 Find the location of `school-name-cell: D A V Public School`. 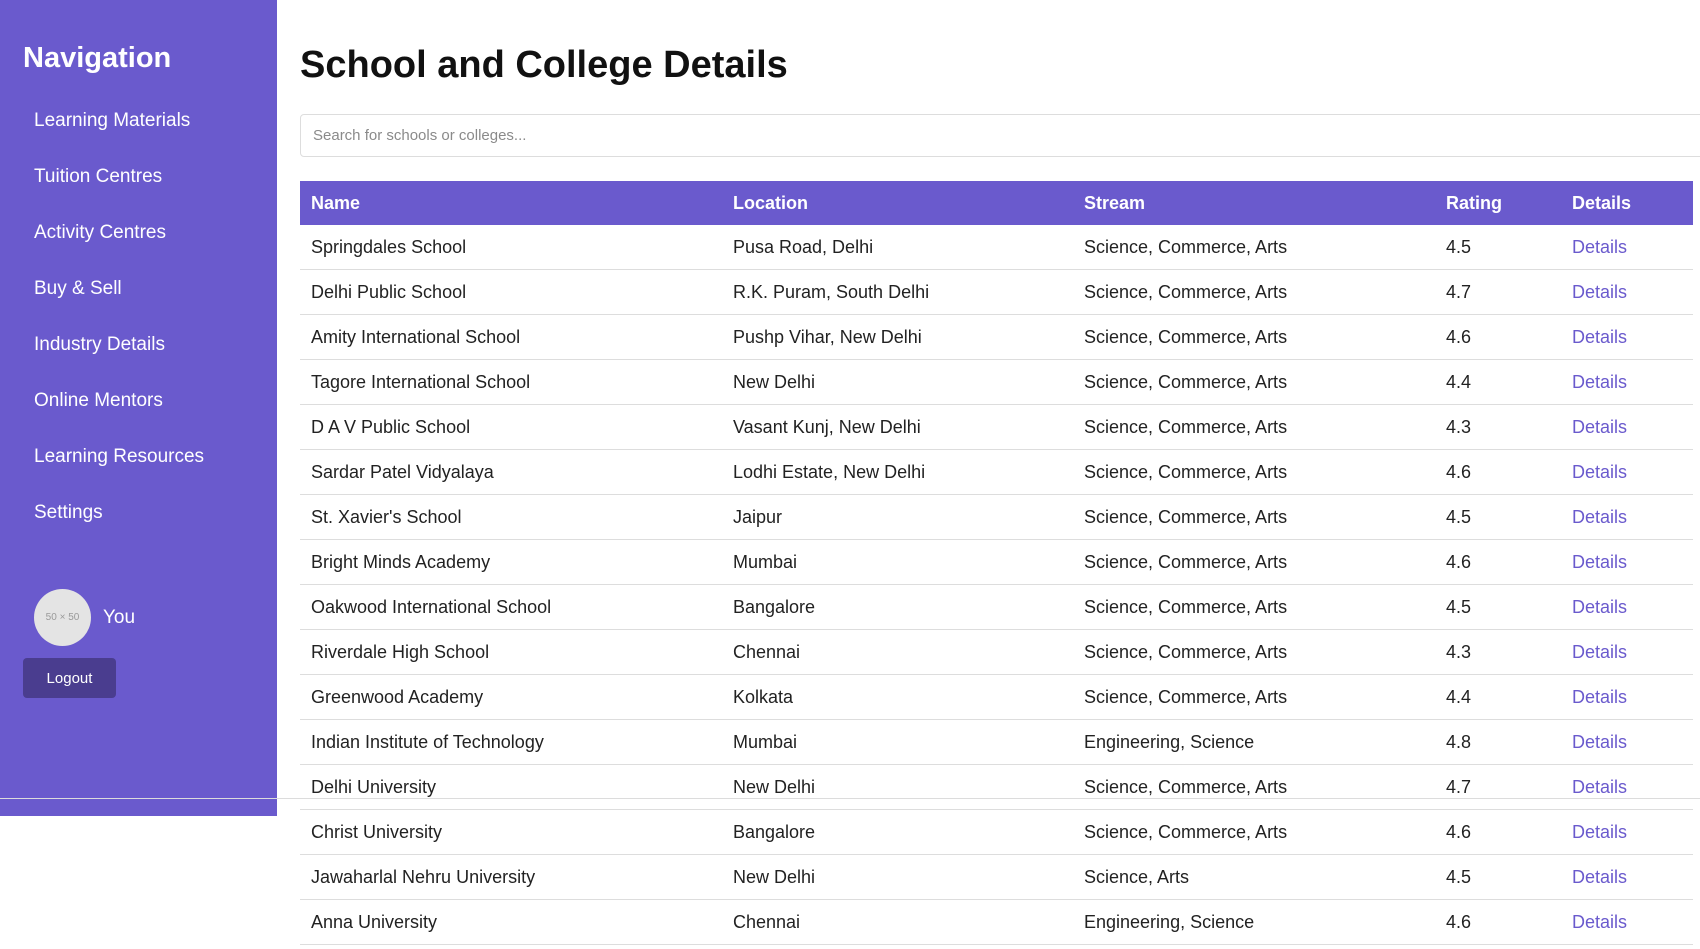

school-name-cell: D A V Public School is located at coordinates (511, 427).